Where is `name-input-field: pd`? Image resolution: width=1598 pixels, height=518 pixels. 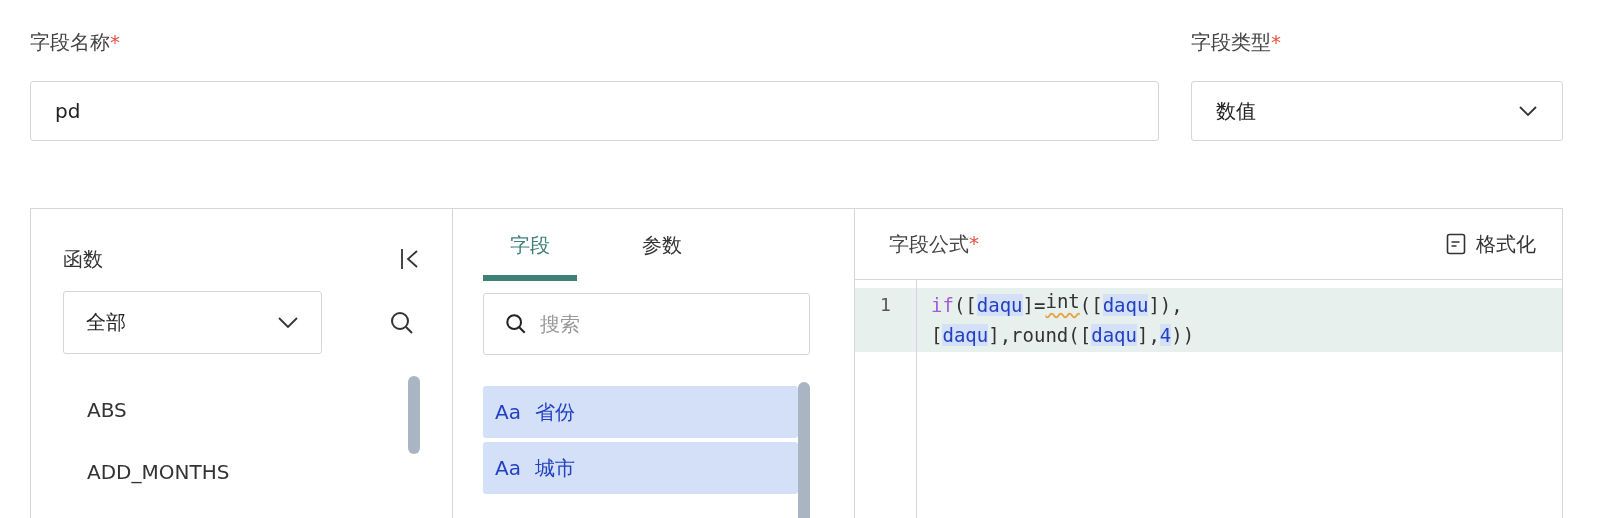 name-input-field: pd is located at coordinates (594, 111).